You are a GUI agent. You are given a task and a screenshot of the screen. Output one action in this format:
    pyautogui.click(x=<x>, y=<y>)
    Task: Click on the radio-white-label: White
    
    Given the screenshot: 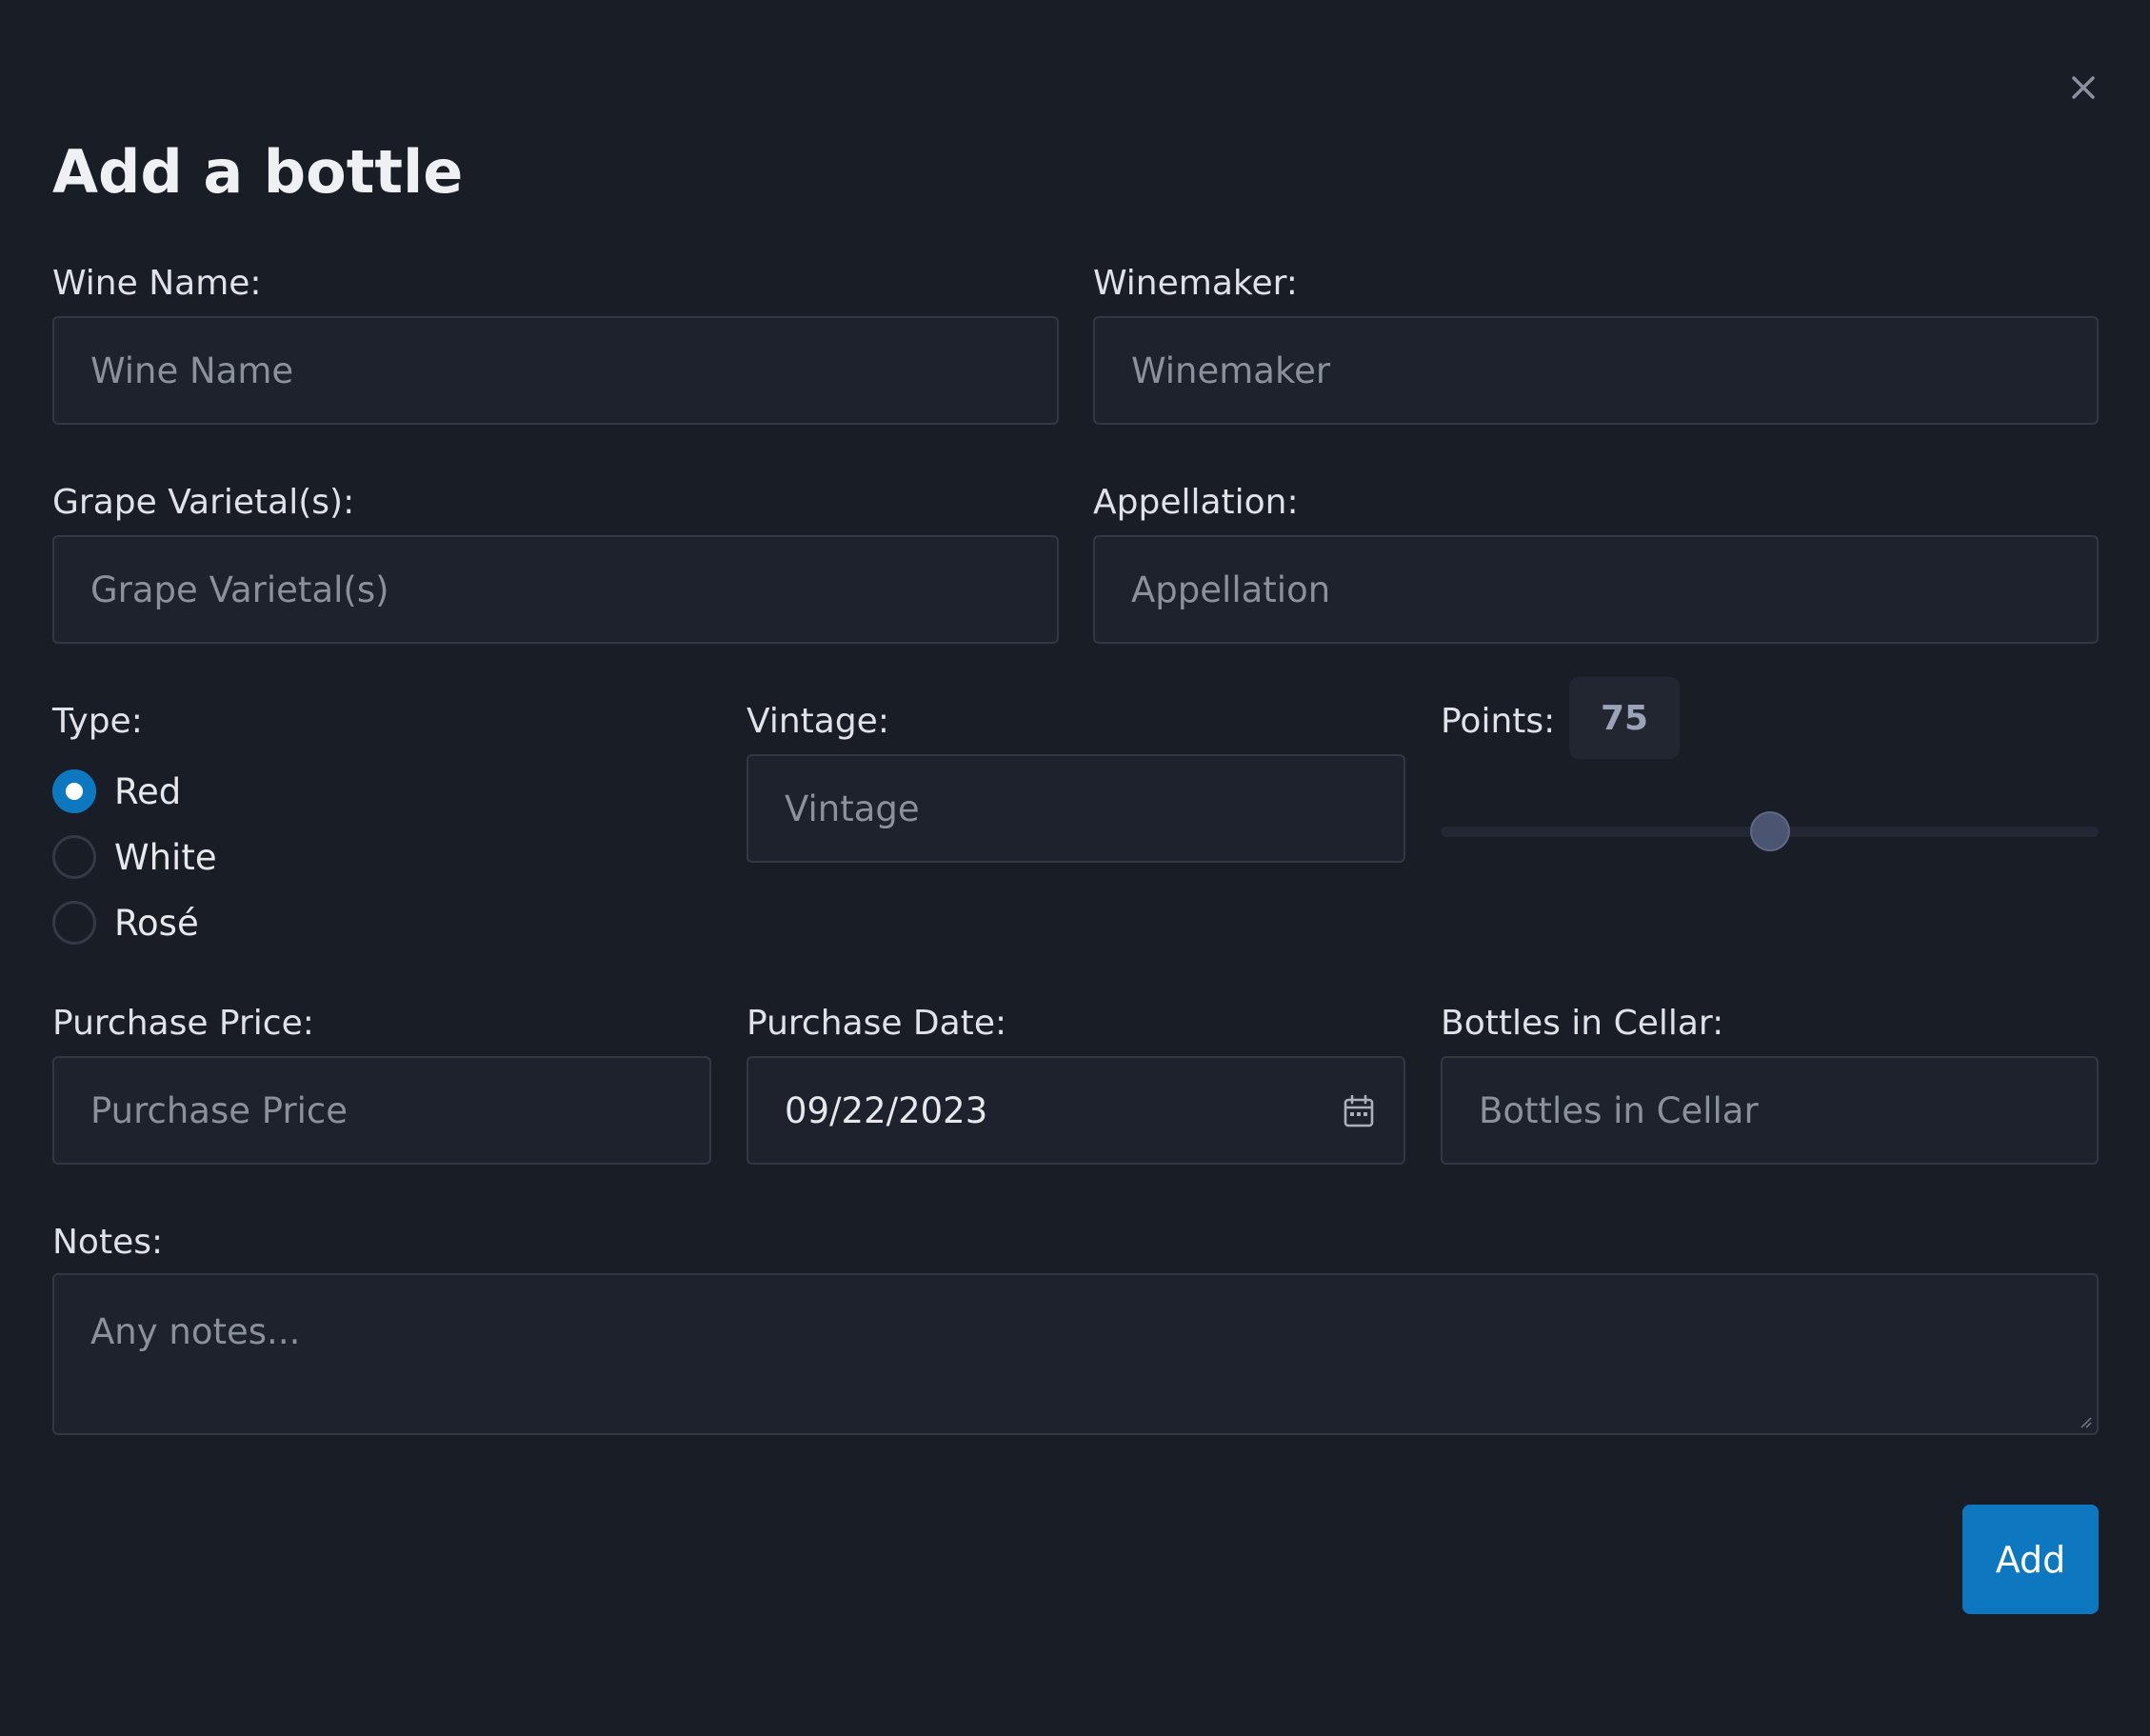 What is the action you would take?
    pyautogui.click(x=165, y=857)
    